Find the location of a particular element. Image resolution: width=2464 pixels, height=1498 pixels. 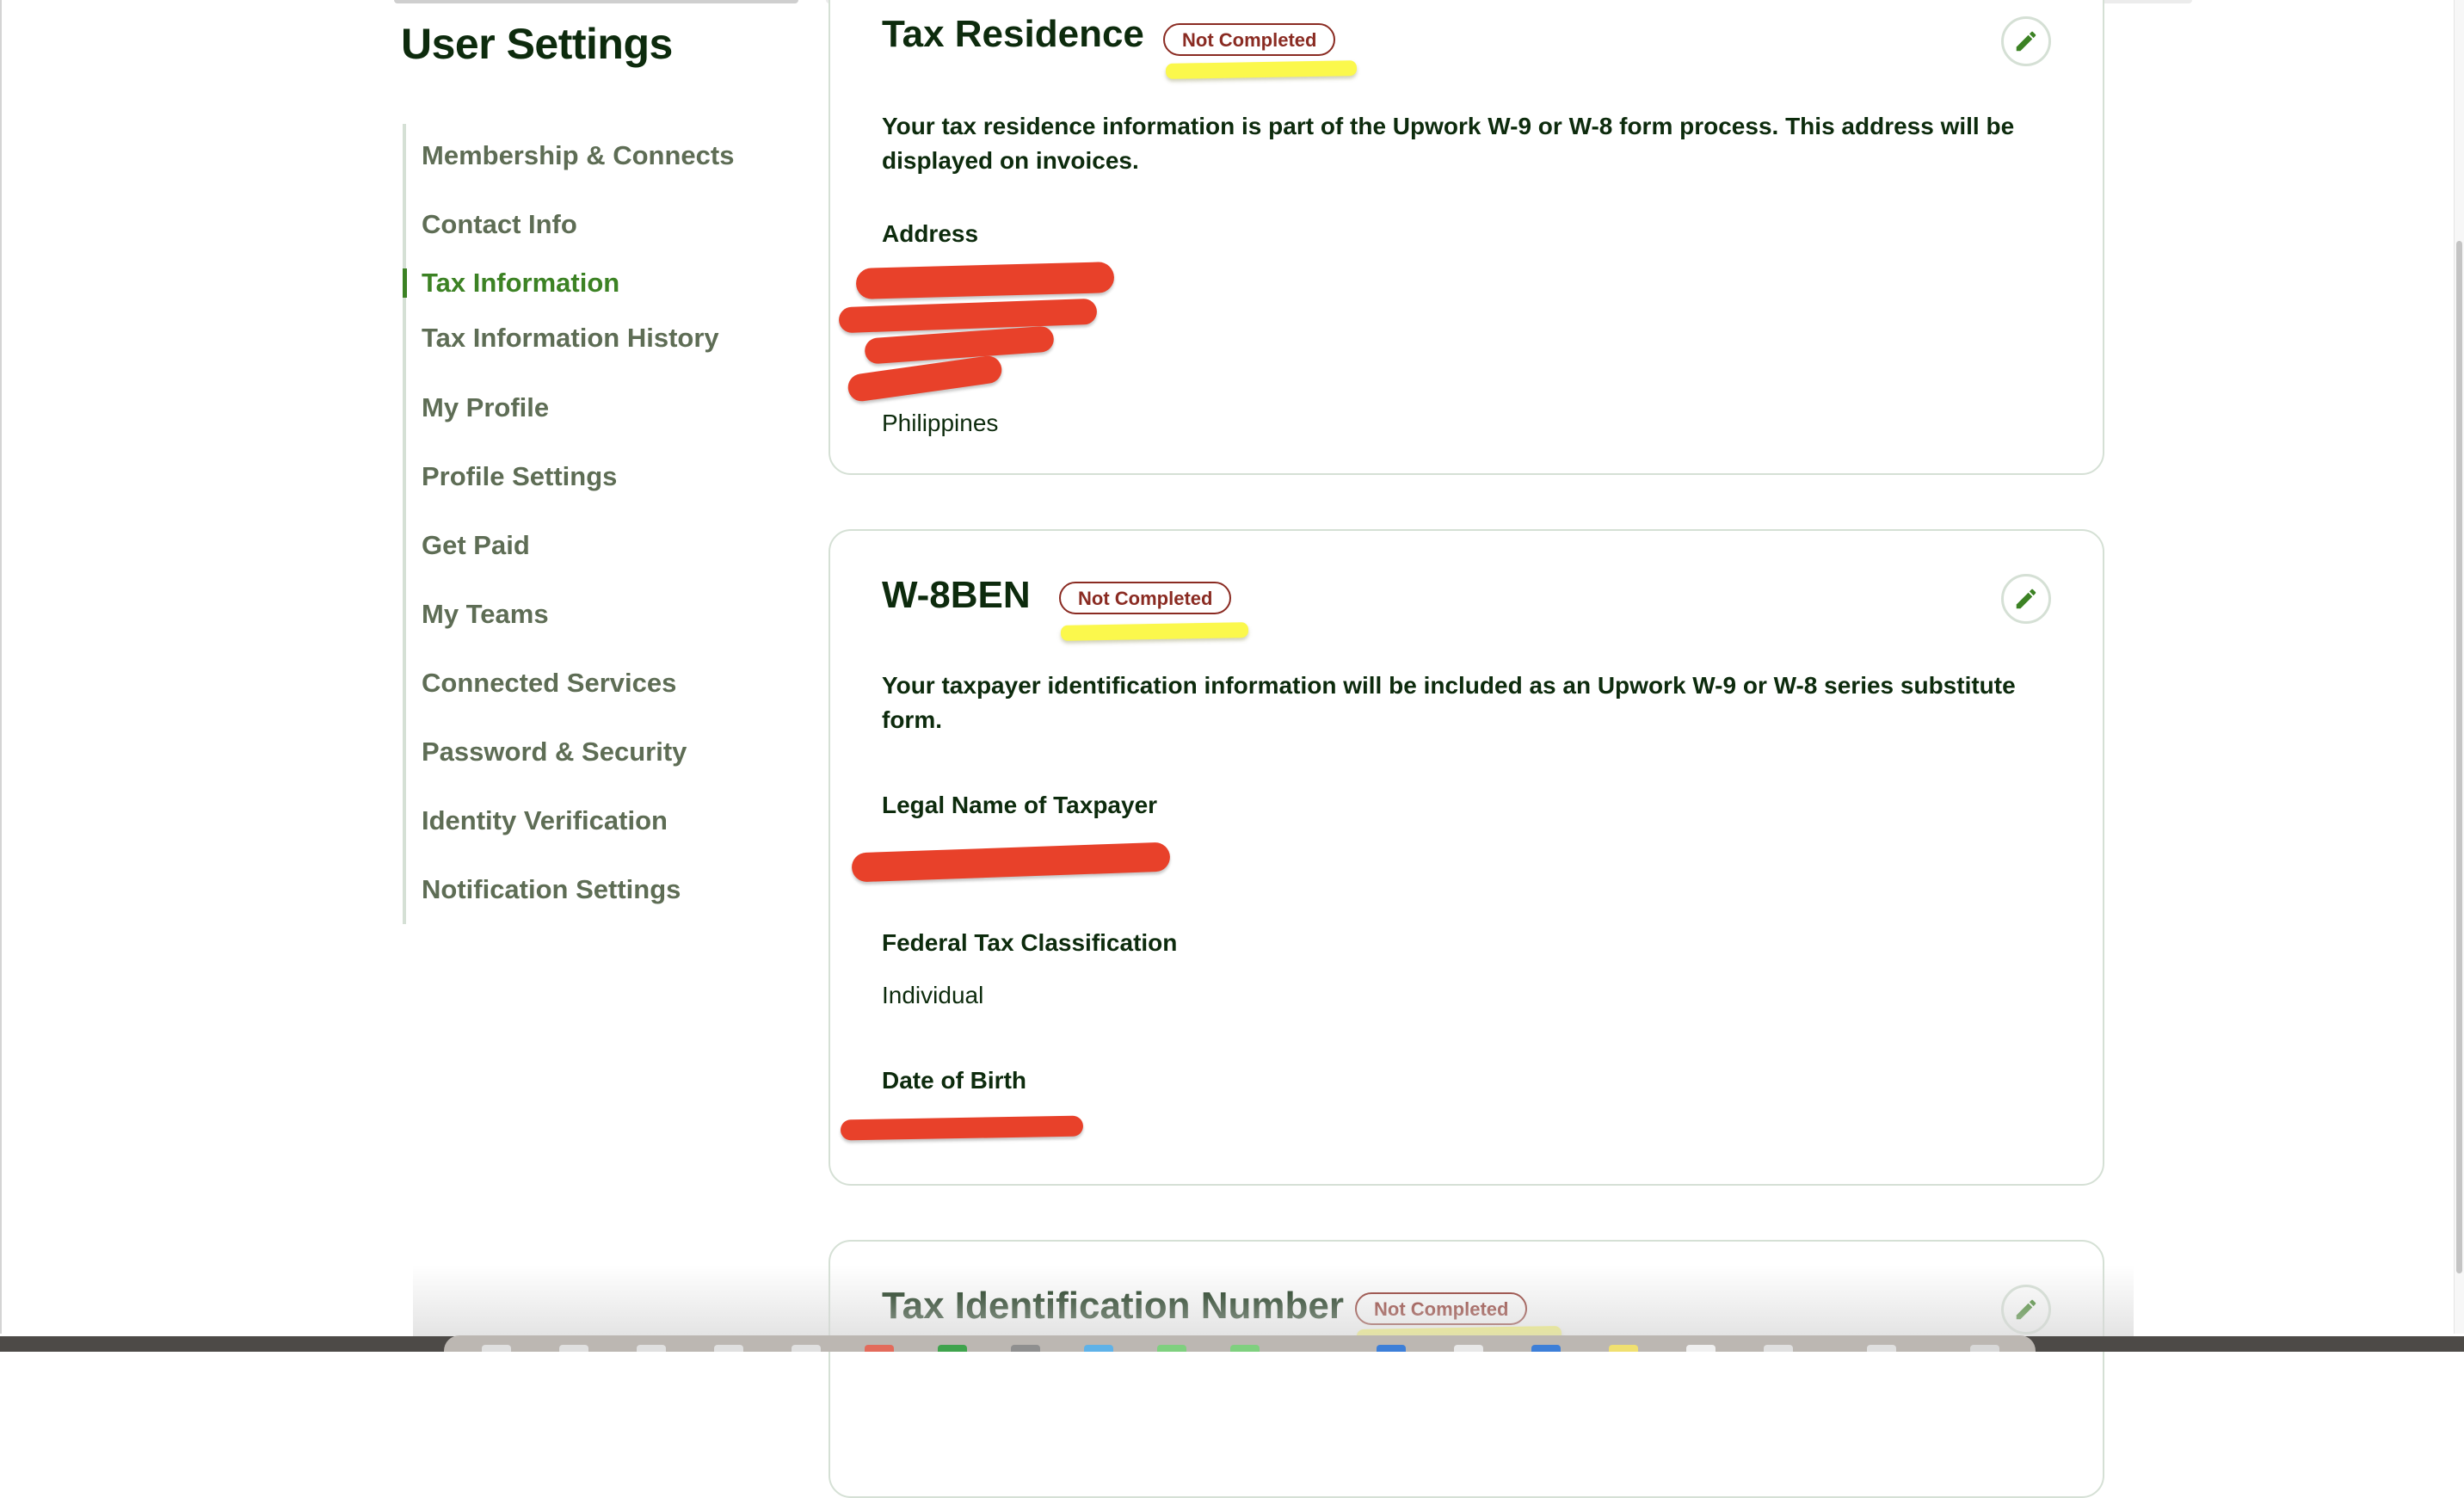

federal-tax-classification-label: Federal Tax Classification is located at coordinates (1030, 942).